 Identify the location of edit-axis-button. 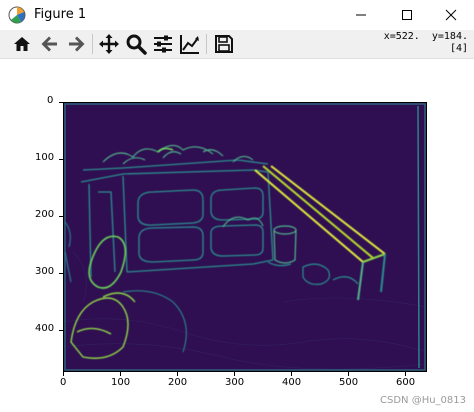
(190, 44).